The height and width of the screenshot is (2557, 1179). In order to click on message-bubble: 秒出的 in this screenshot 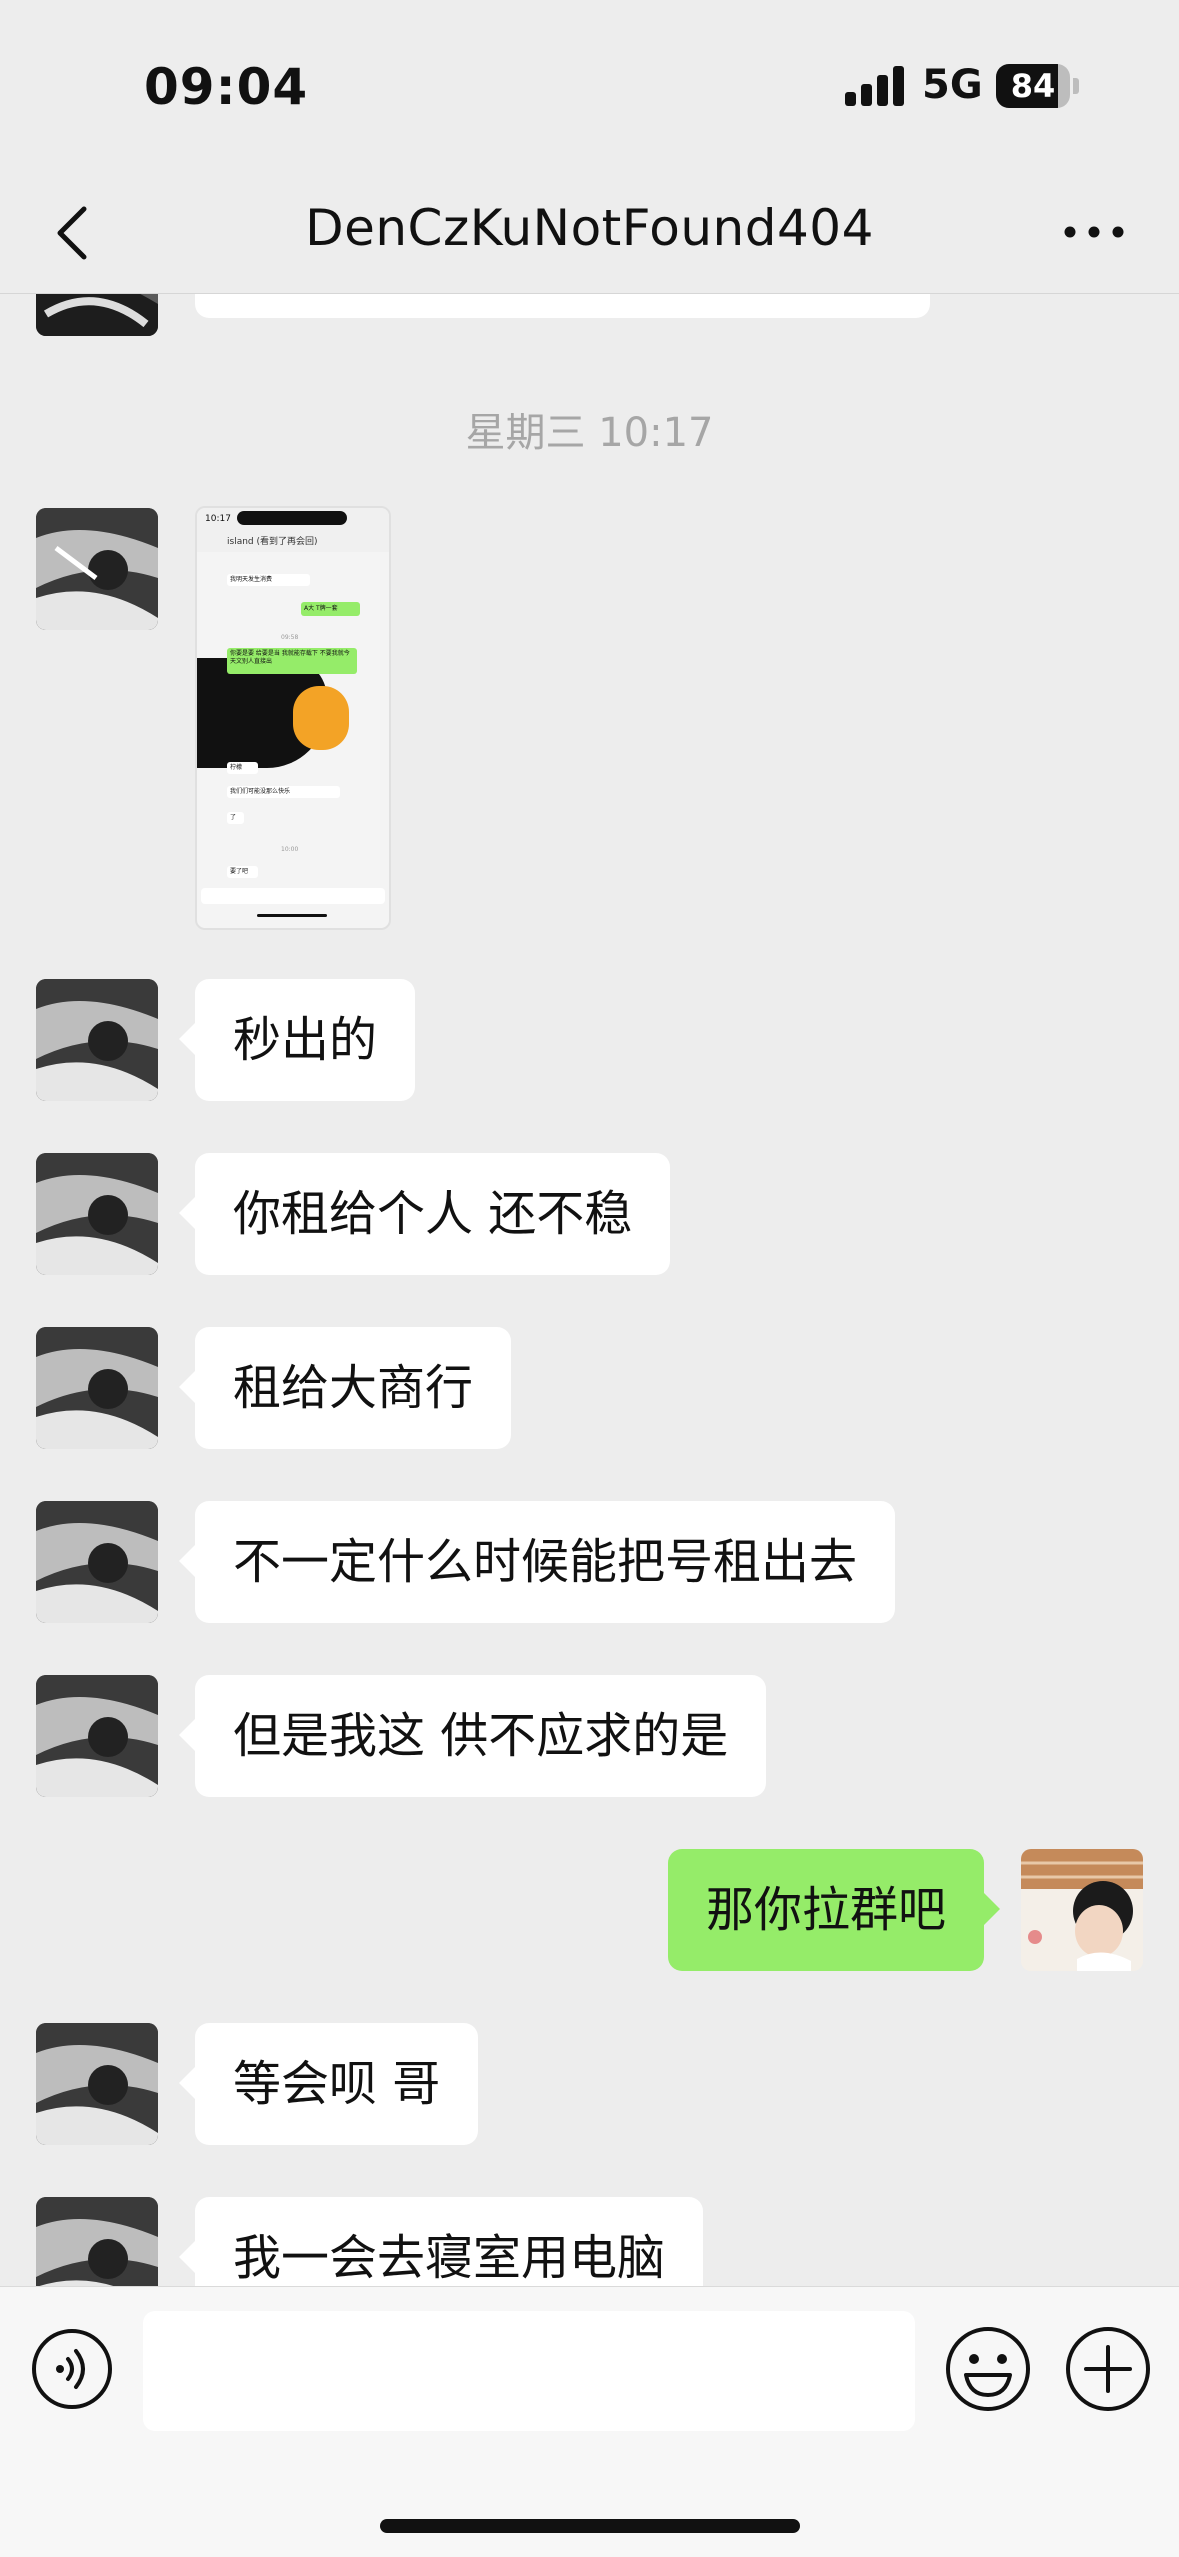, I will do `click(297, 1040)`.